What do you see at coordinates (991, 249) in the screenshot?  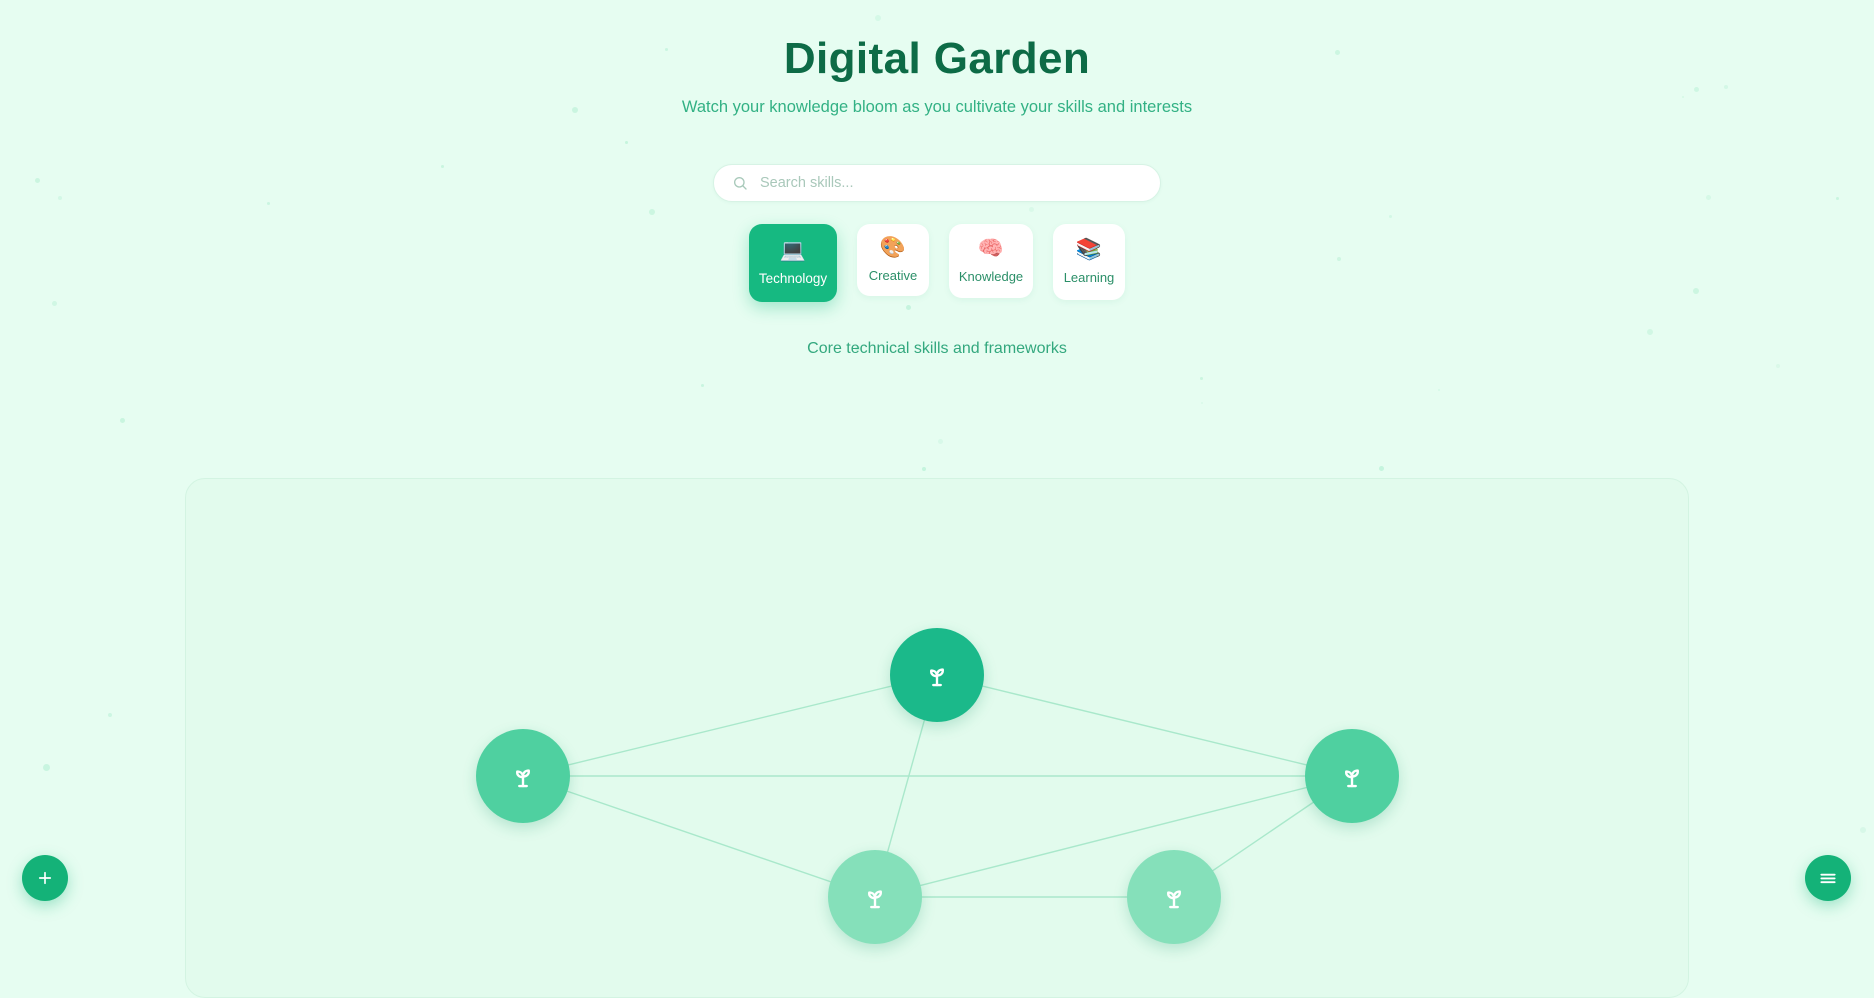 I see `brain-icon: 🧠` at bounding box center [991, 249].